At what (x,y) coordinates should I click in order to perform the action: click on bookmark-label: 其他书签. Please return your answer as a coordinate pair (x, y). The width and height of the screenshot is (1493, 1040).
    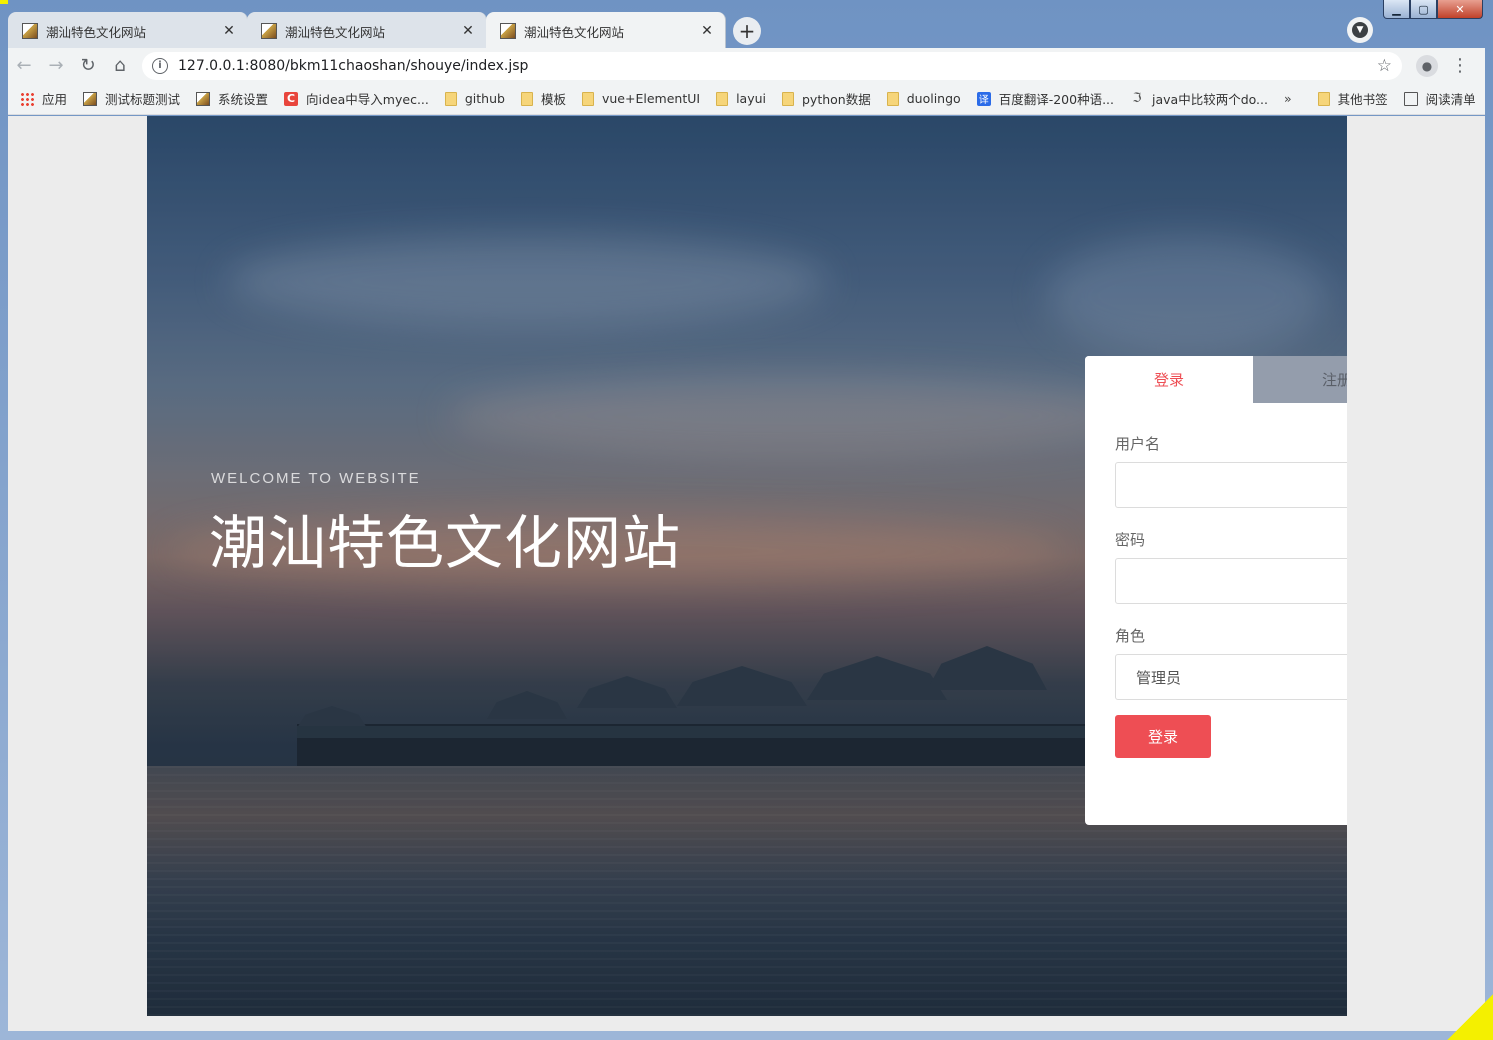
    Looking at the image, I should click on (1362, 99).